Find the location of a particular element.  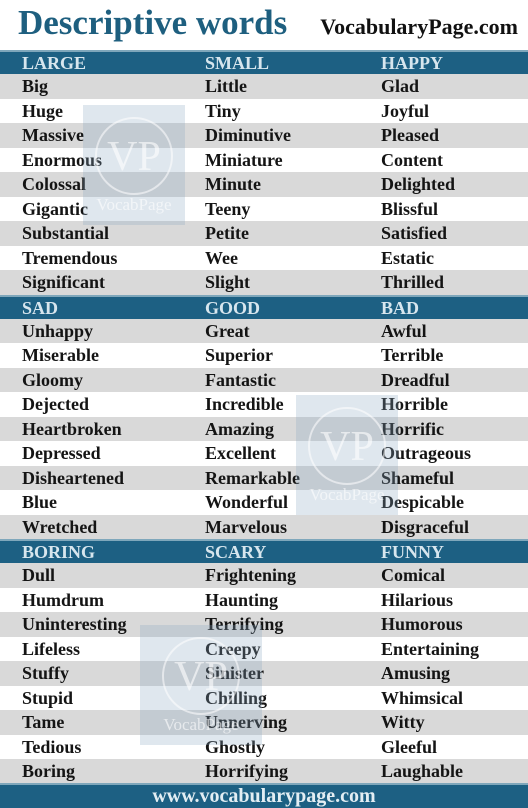

word-cell: Whimsical is located at coordinates (422, 697).